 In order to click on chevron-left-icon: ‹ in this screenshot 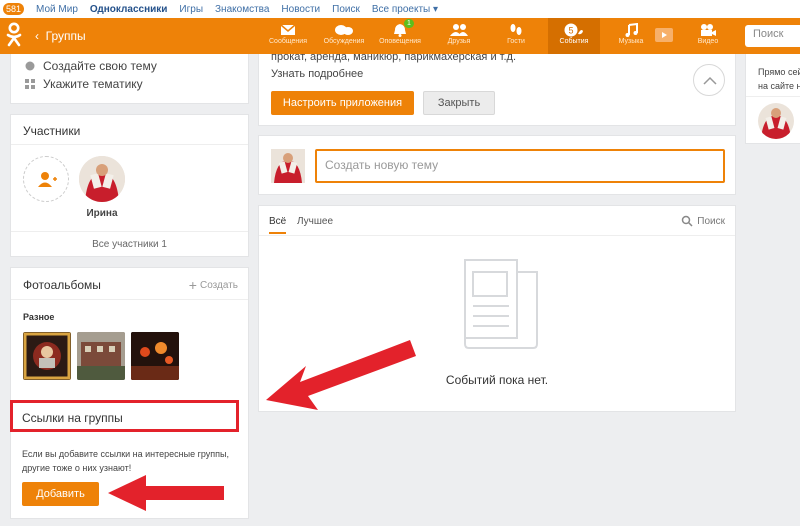, I will do `click(37, 36)`.